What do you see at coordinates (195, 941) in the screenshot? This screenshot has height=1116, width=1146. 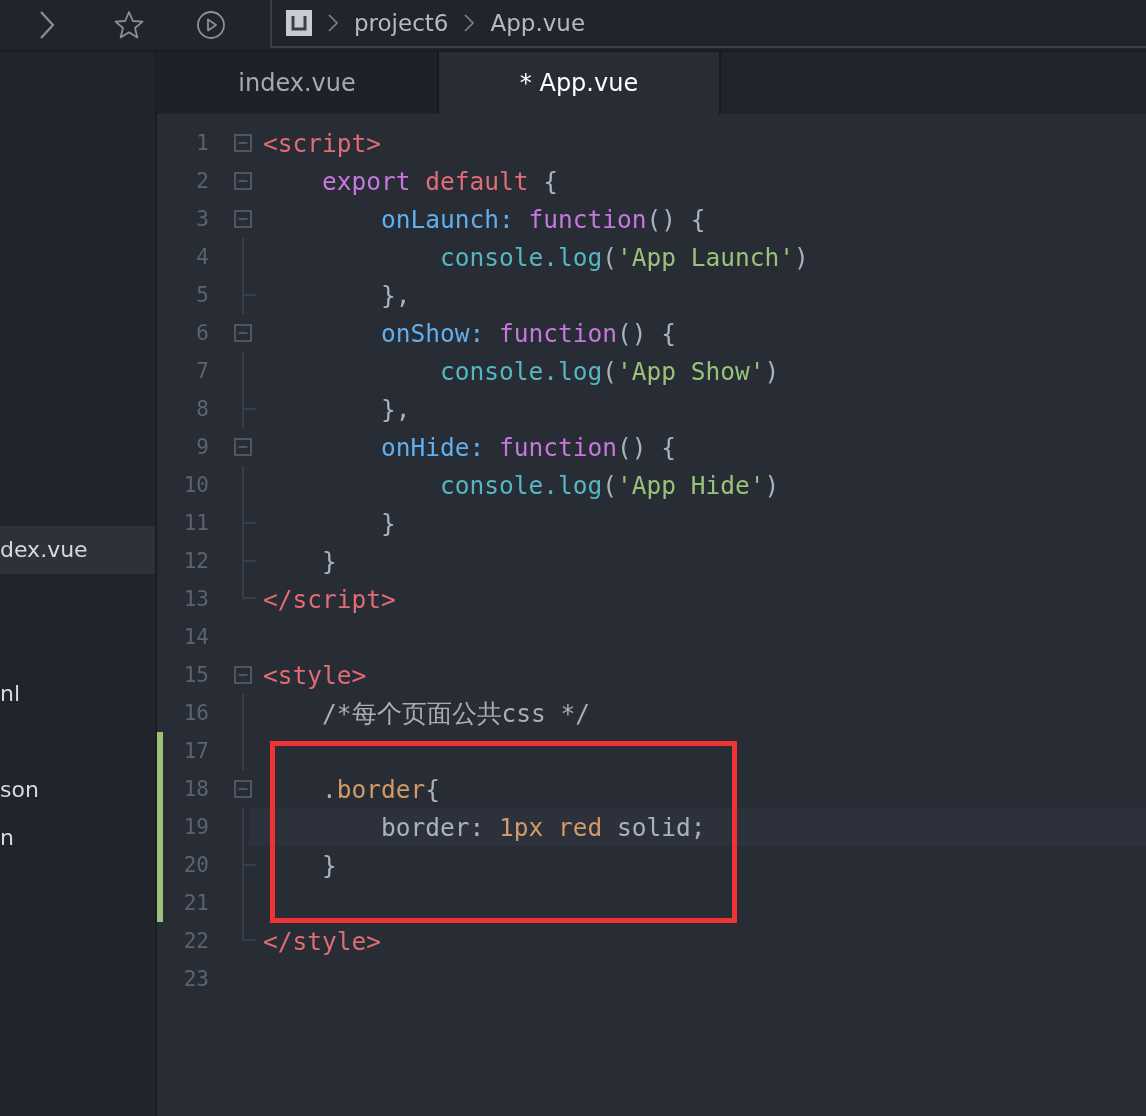 I see `line-number: 22` at bounding box center [195, 941].